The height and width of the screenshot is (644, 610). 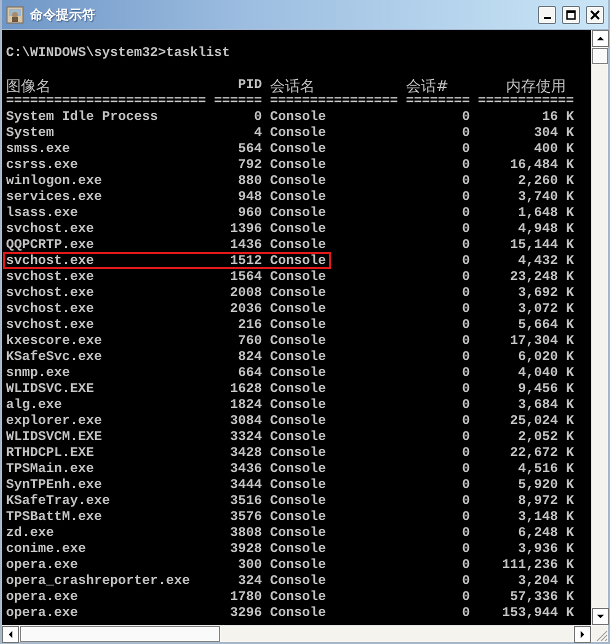 I want to click on up-arrow-icon, so click(x=600, y=38).